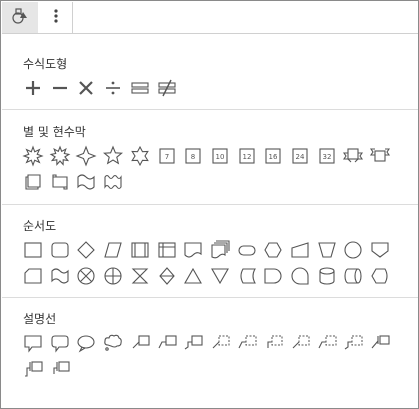 The image size is (419, 409). What do you see at coordinates (167, 156) in the screenshot?
I see `star-7-shape-button: 7` at bounding box center [167, 156].